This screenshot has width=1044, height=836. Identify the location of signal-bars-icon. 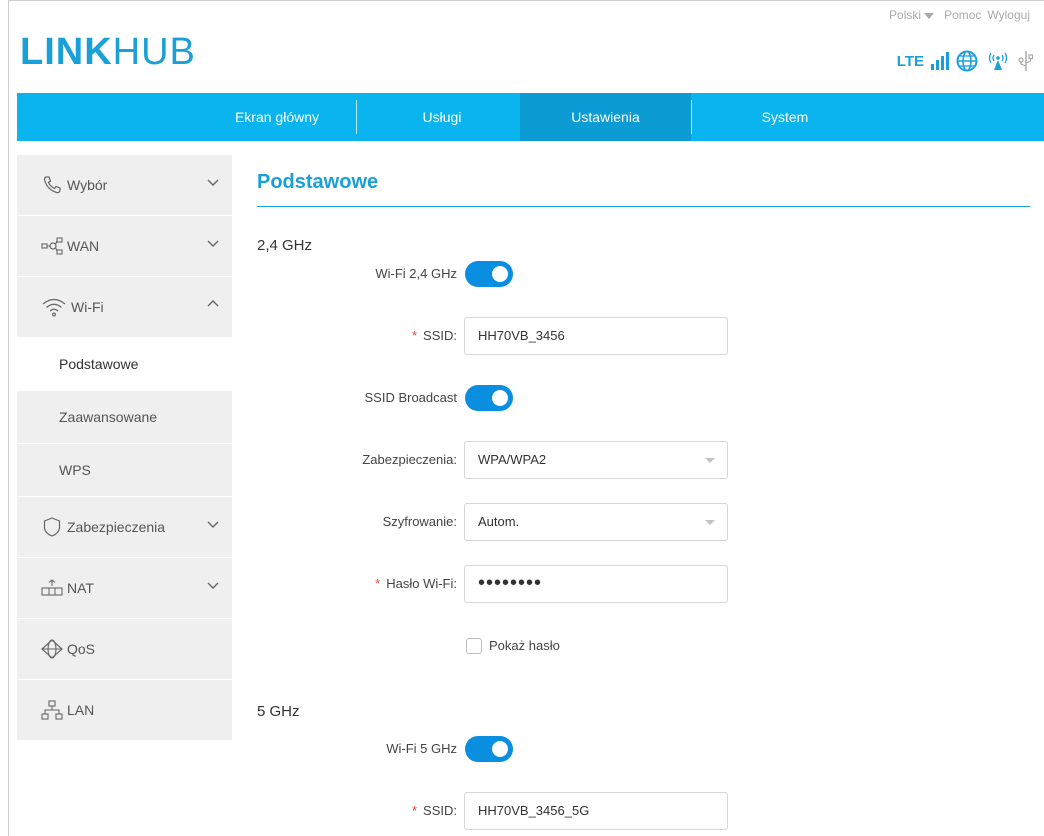
(940, 61).